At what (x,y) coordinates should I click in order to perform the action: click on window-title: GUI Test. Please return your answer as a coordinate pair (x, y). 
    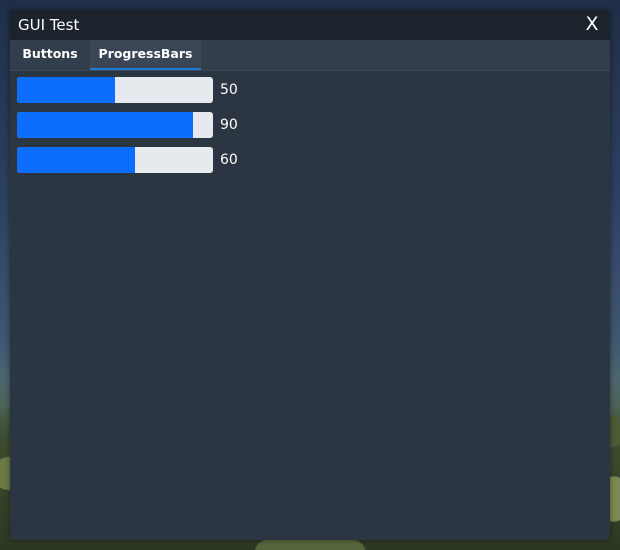
    Looking at the image, I should click on (49, 25).